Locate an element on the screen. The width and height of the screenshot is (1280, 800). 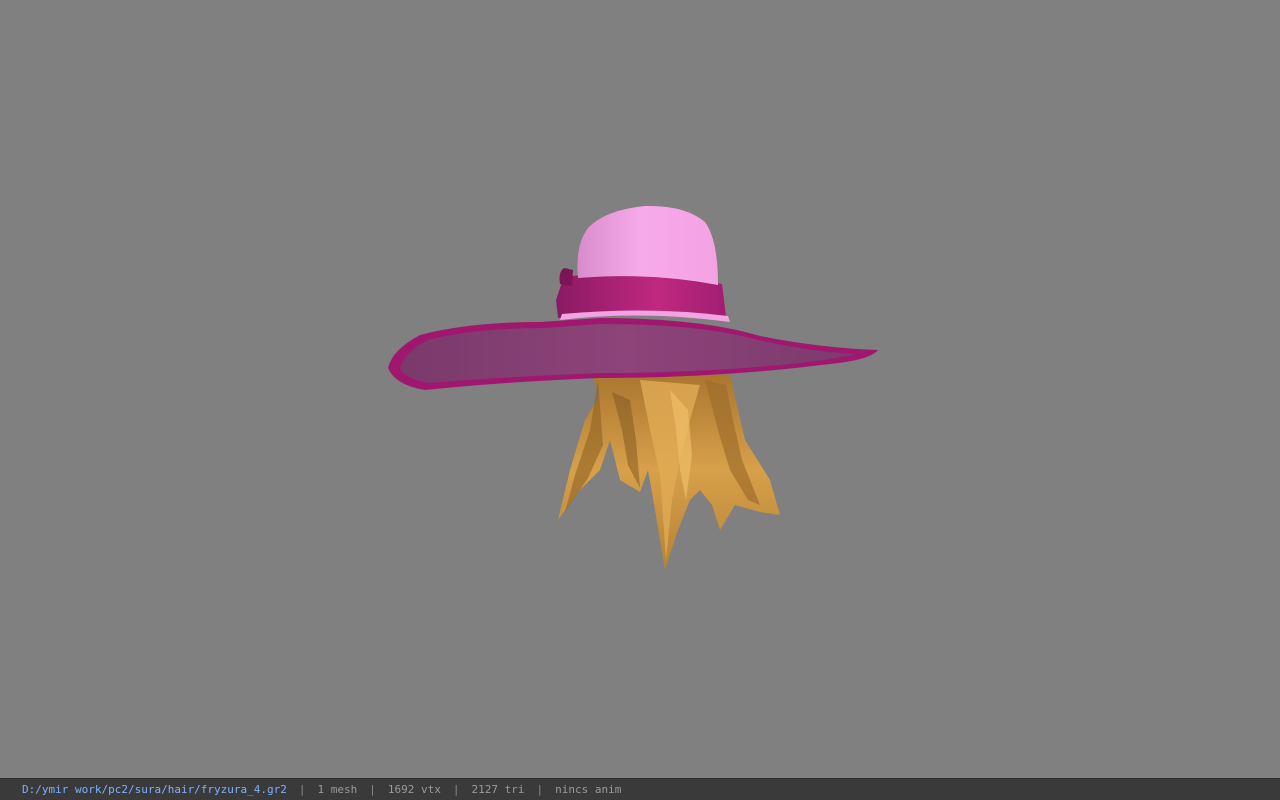
file-path: D:/ymir work/pc2/sura/hair/fryzura_4.gr2 is located at coordinates (154, 789).